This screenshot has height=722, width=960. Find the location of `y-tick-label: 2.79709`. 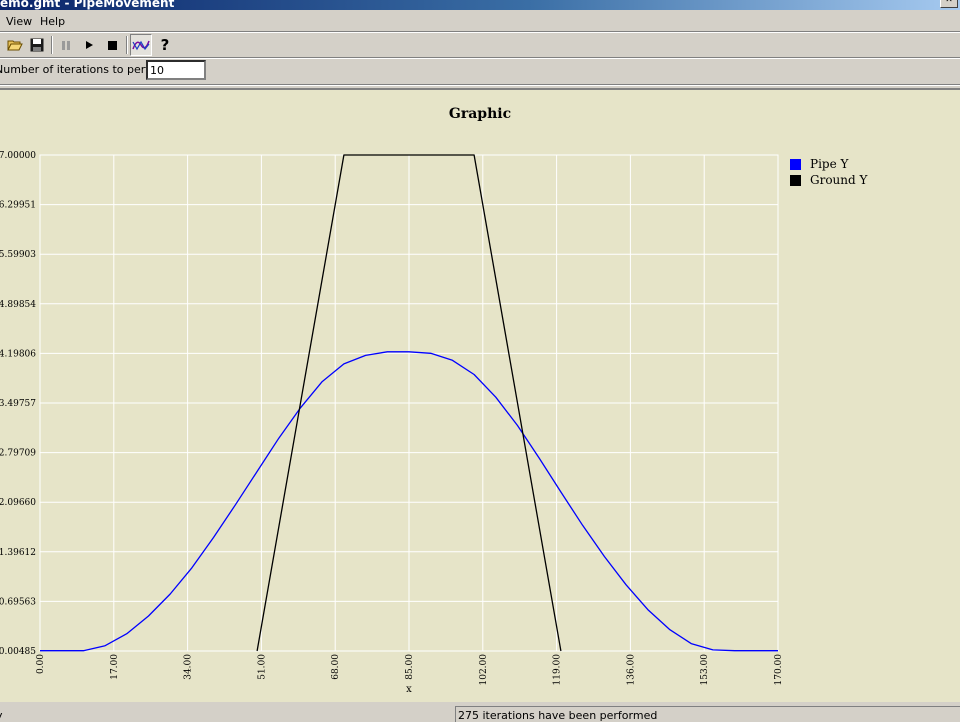

y-tick-label: 2.79709 is located at coordinates (18, 454).